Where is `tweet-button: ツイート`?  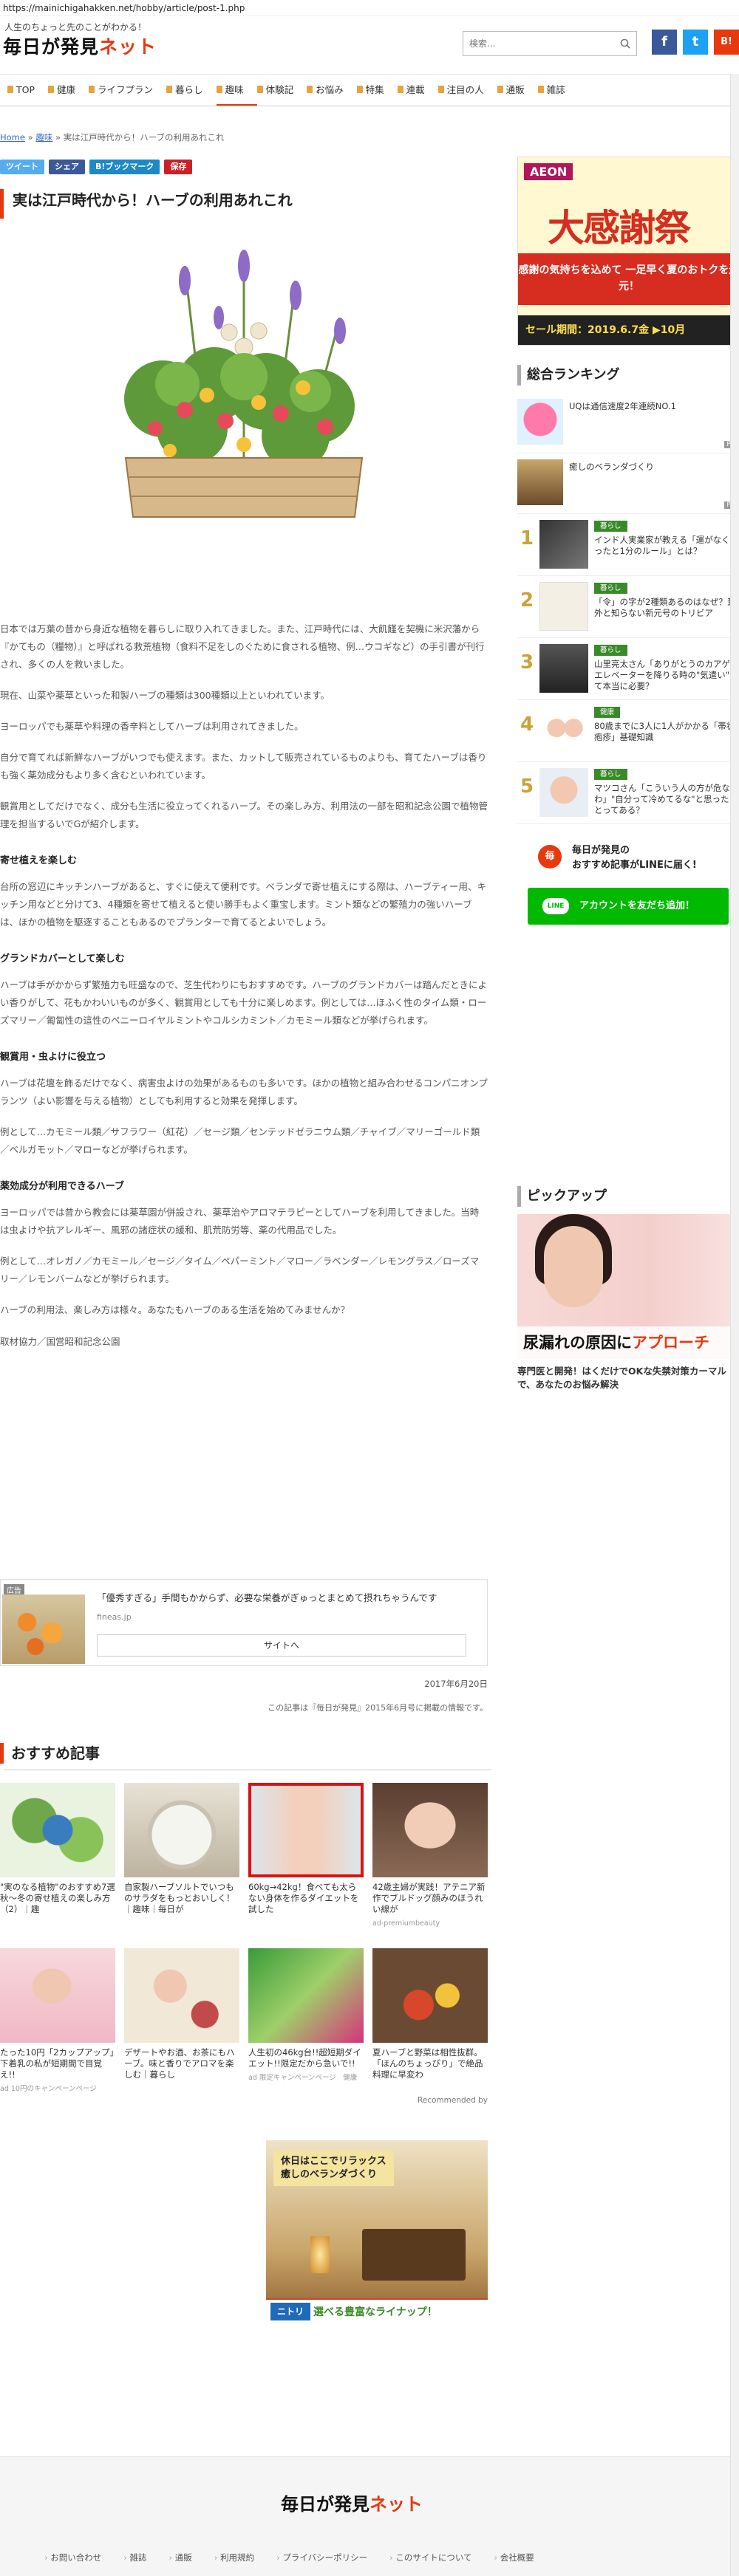
tweet-button: ツイート is located at coordinates (22, 167).